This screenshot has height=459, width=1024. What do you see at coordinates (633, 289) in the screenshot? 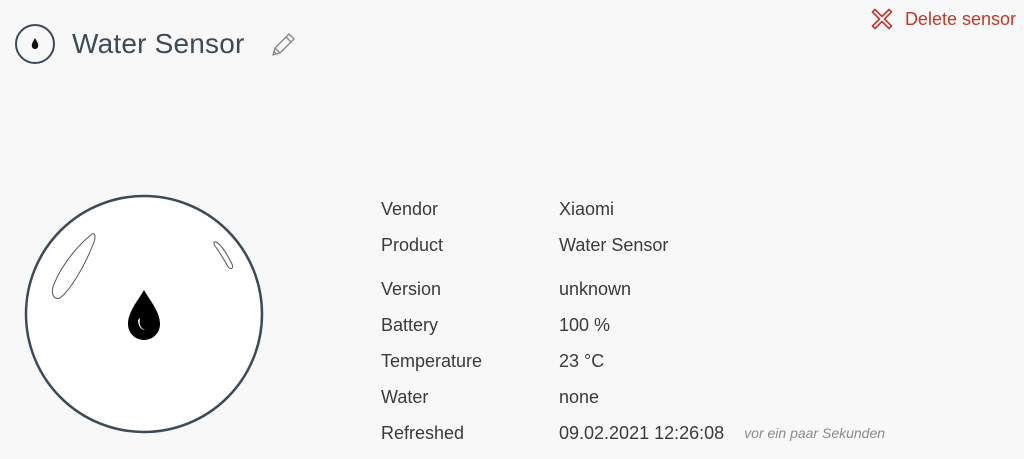
I see `info-row-version: Version unknown` at bounding box center [633, 289].